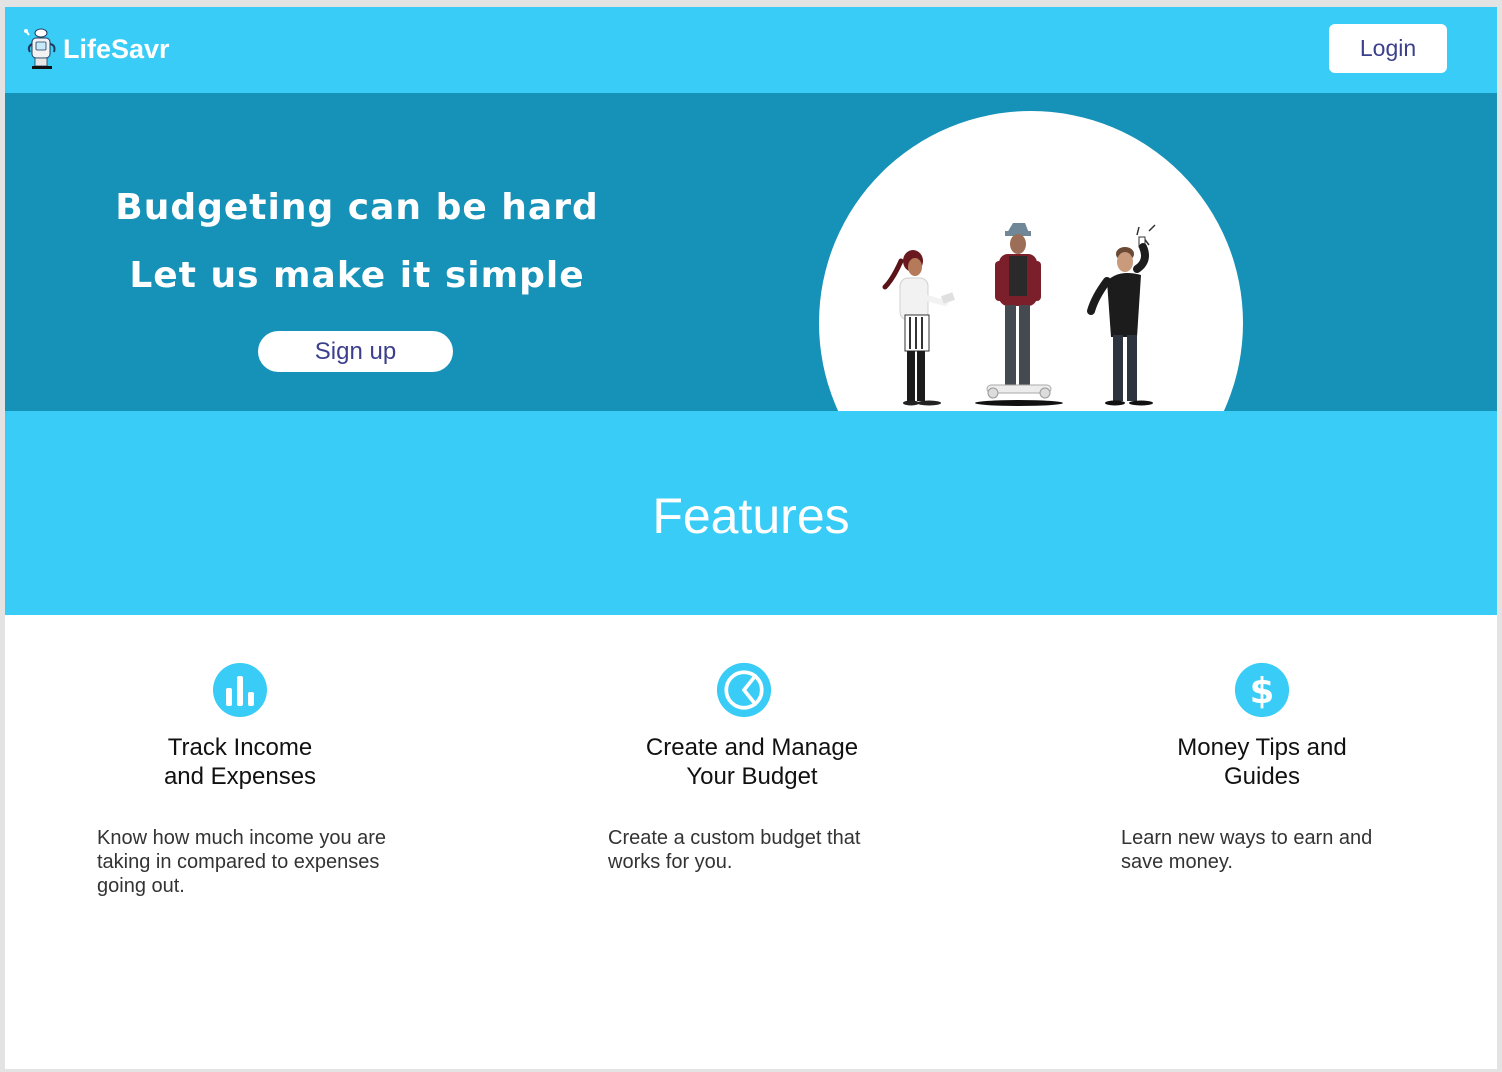  I want to click on bar-chart-icon, so click(240, 690).